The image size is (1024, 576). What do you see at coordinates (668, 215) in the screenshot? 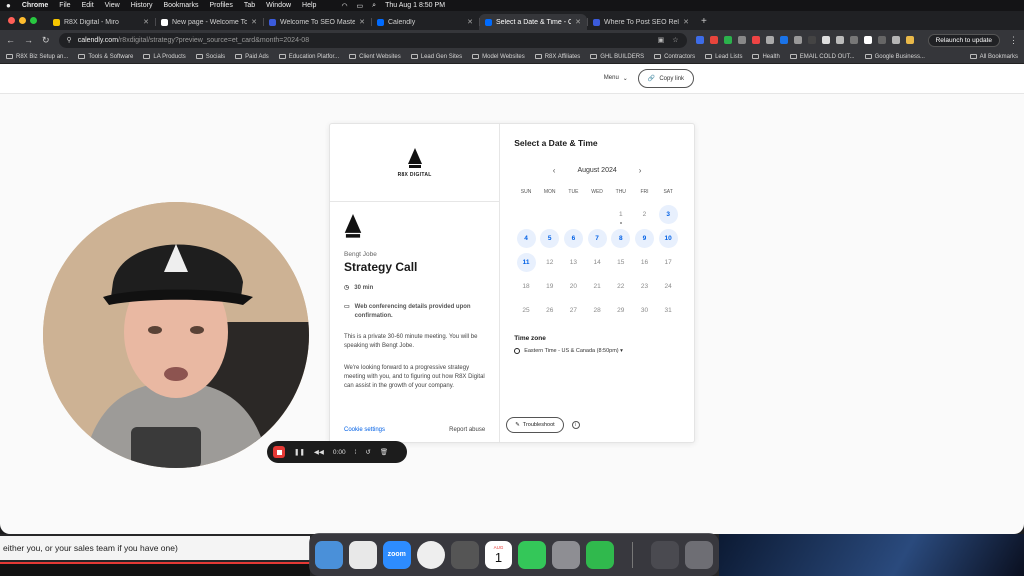
I see `available-day-button: 3` at bounding box center [668, 215].